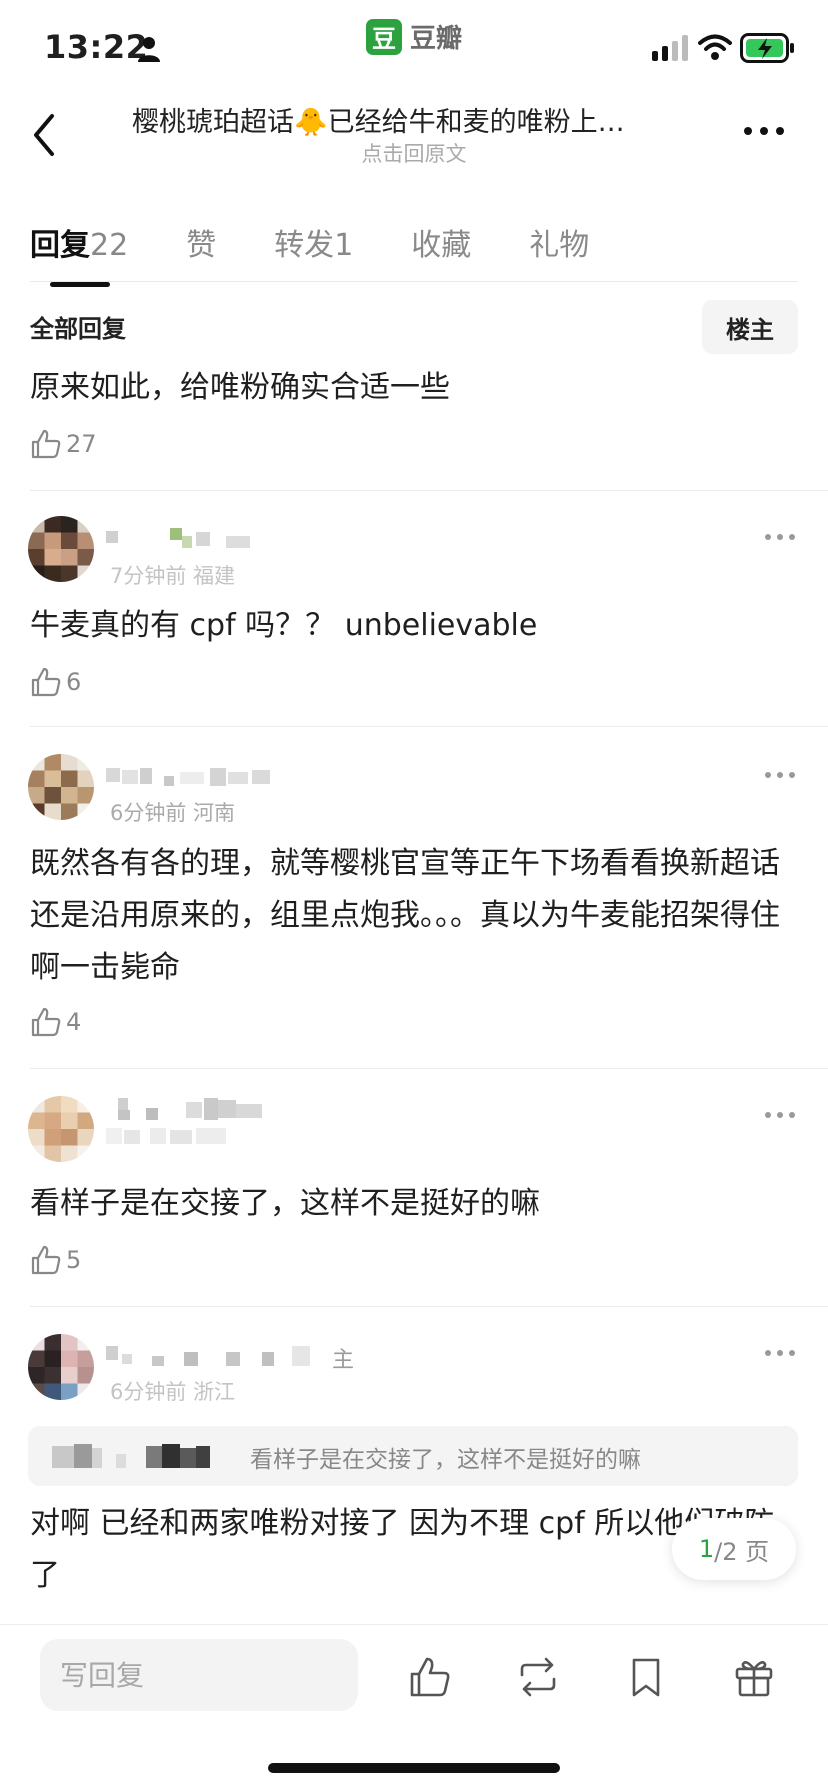  I want to click on comment-meta: 7分钟前 福建, so click(173, 576).